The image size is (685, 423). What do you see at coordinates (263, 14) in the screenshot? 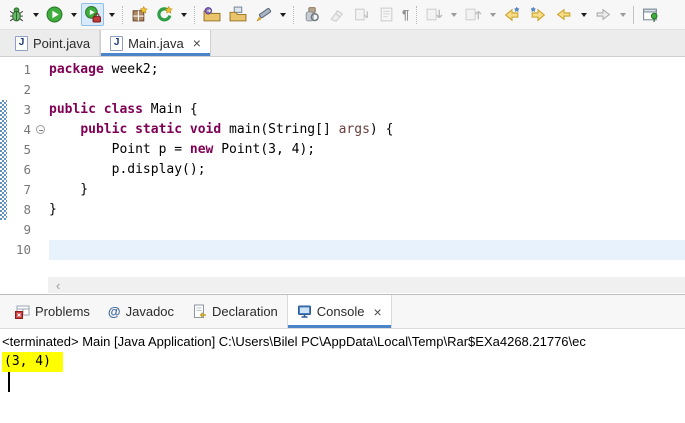
I see `format-pen-button` at bounding box center [263, 14].